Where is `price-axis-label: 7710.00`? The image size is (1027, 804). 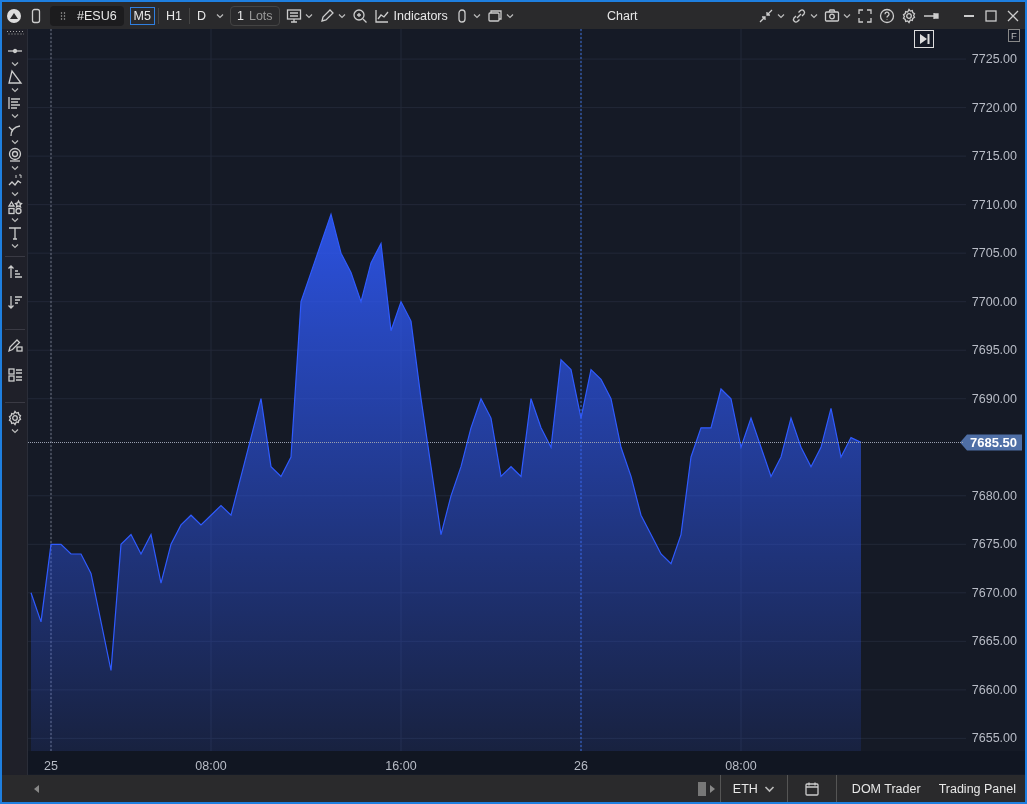 price-axis-label: 7710.00 is located at coordinates (994, 204).